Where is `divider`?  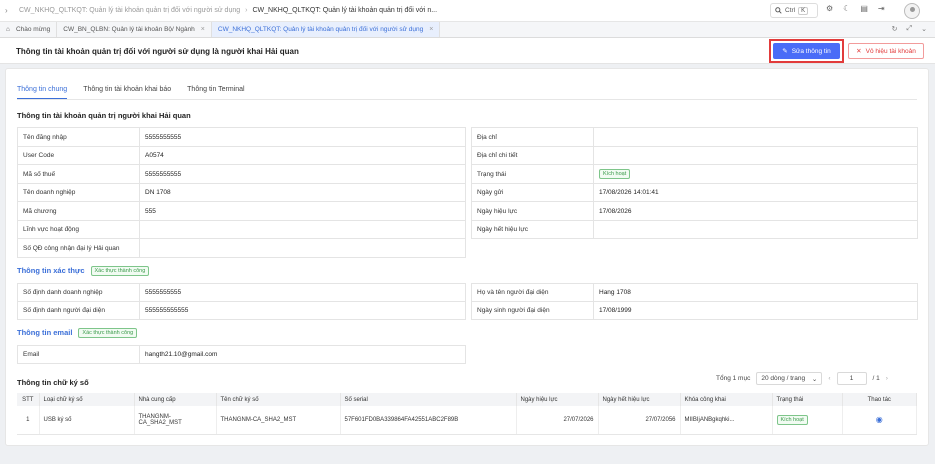 divider is located at coordinates (467, 99).